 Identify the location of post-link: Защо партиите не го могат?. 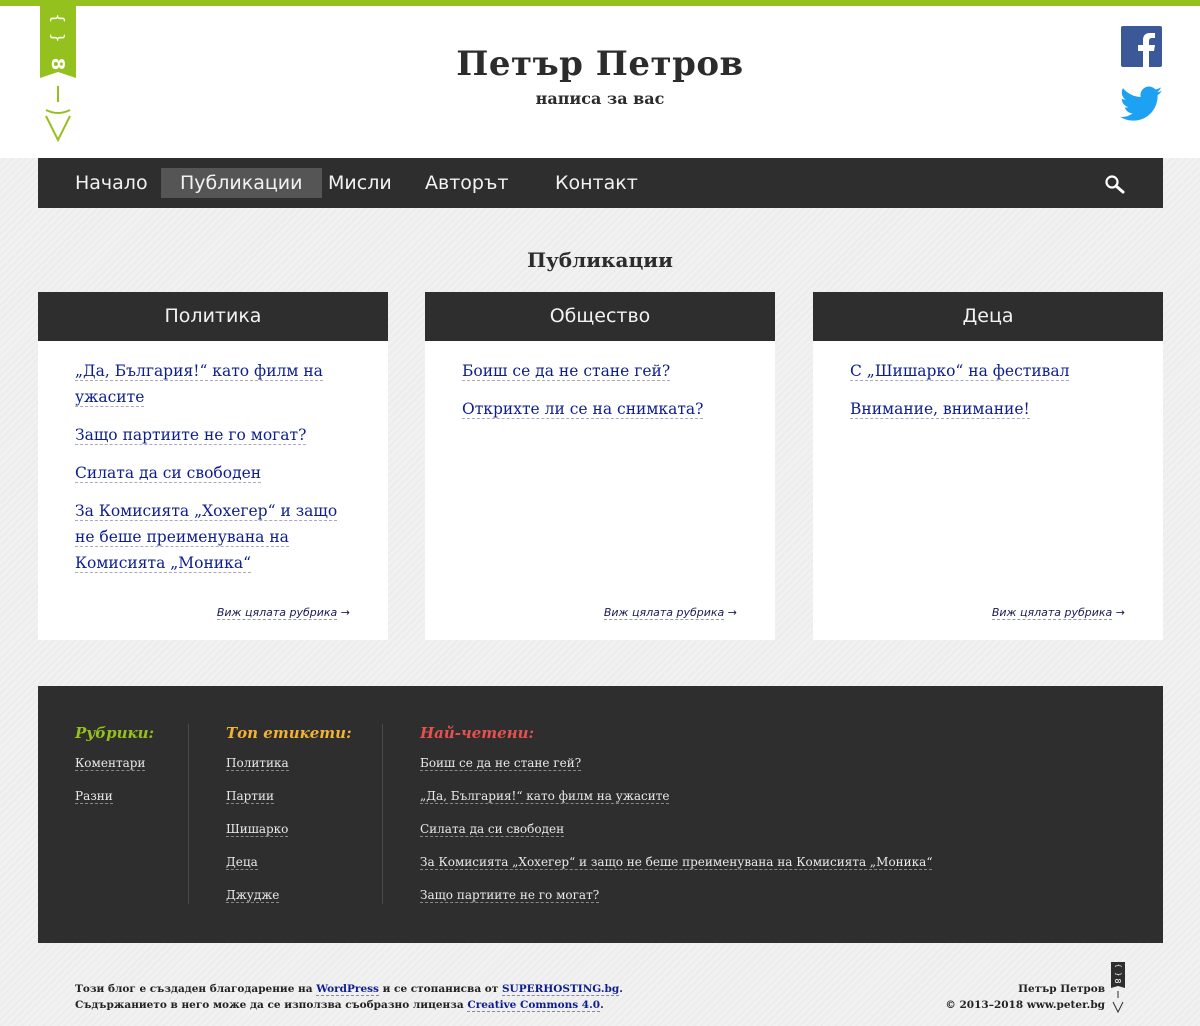
(191, 435).